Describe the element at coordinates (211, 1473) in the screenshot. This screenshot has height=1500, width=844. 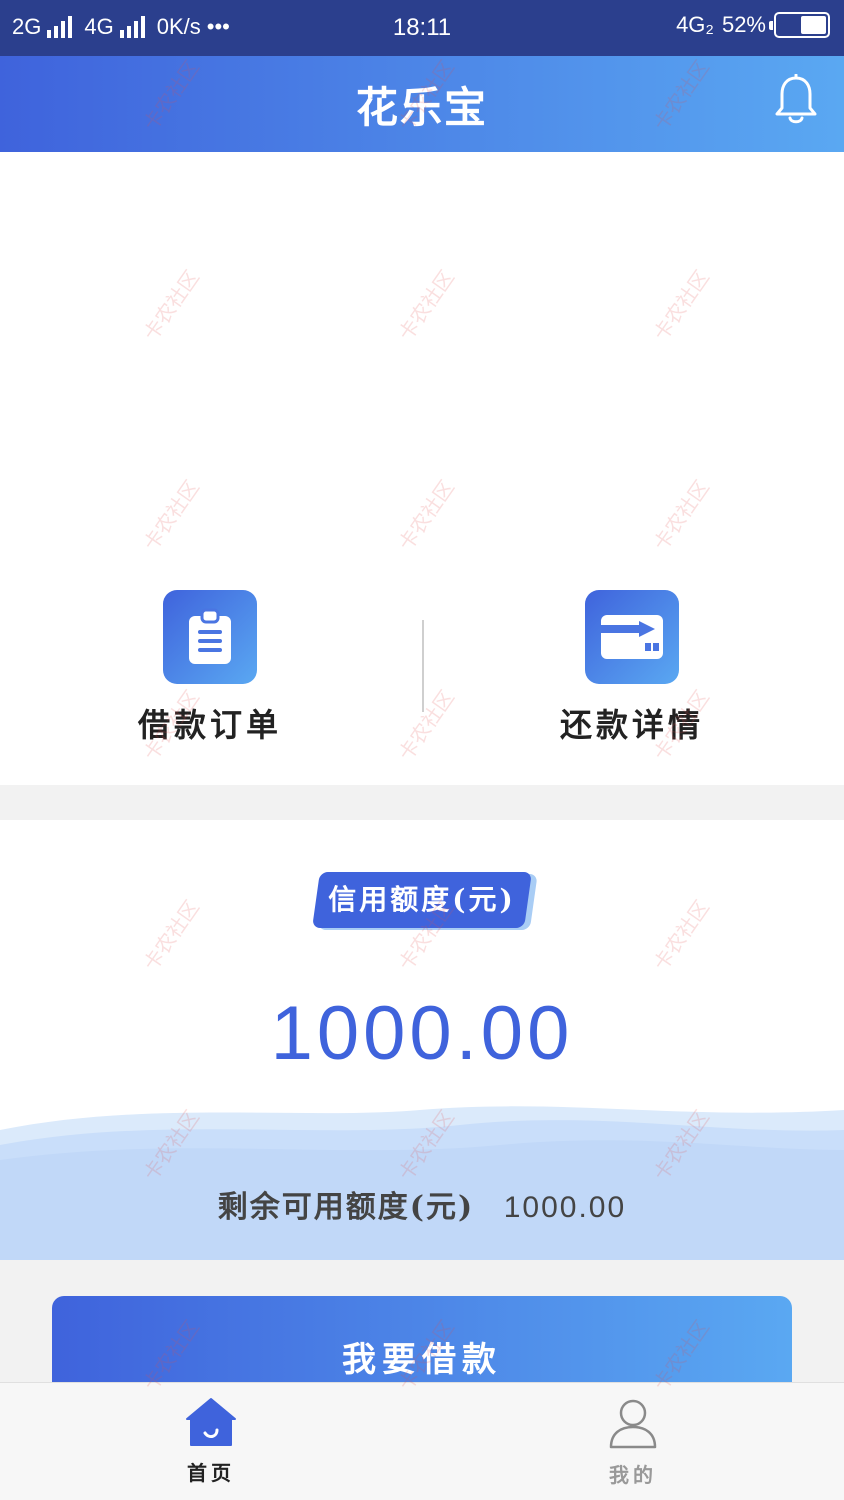
I see `tab-home-label: 首页` at that location.